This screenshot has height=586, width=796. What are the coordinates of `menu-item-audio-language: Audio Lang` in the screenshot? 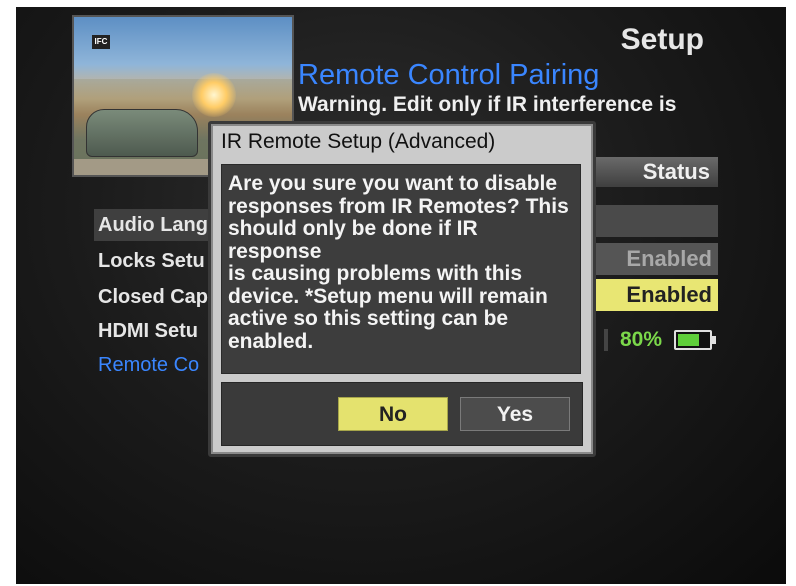 It's located at (159, 225).